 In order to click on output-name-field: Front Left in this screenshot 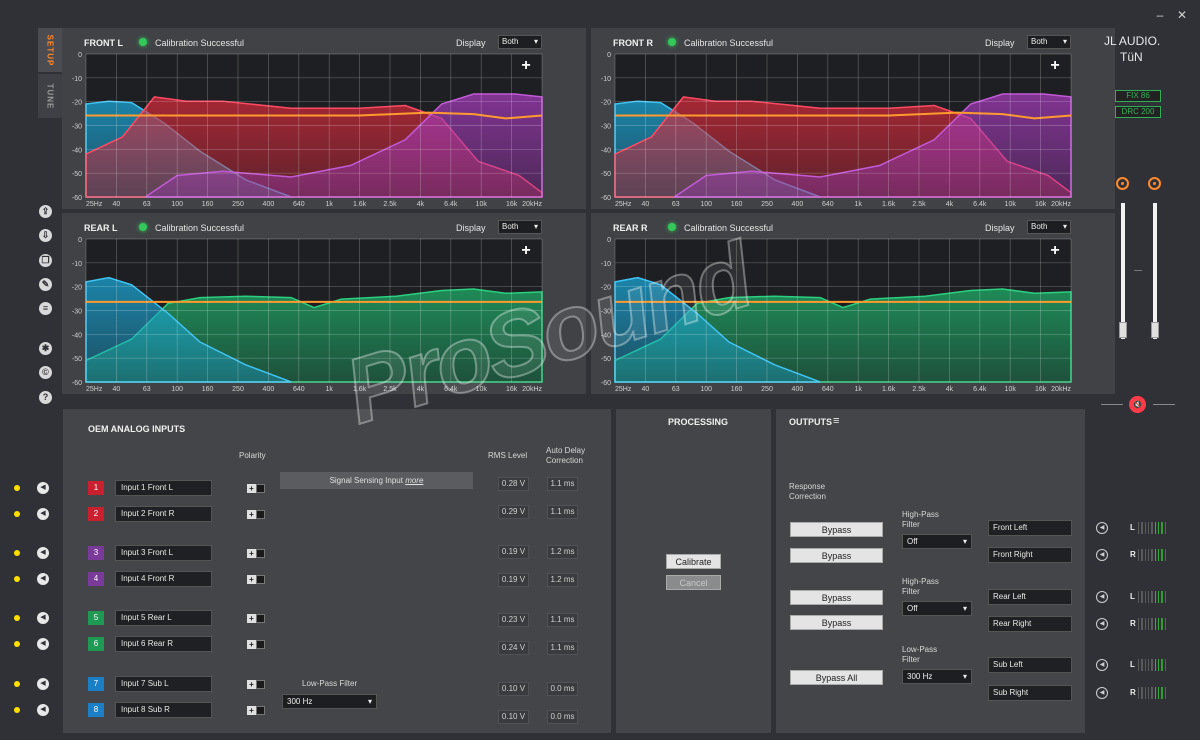, I will do `click(1030, 528)`.